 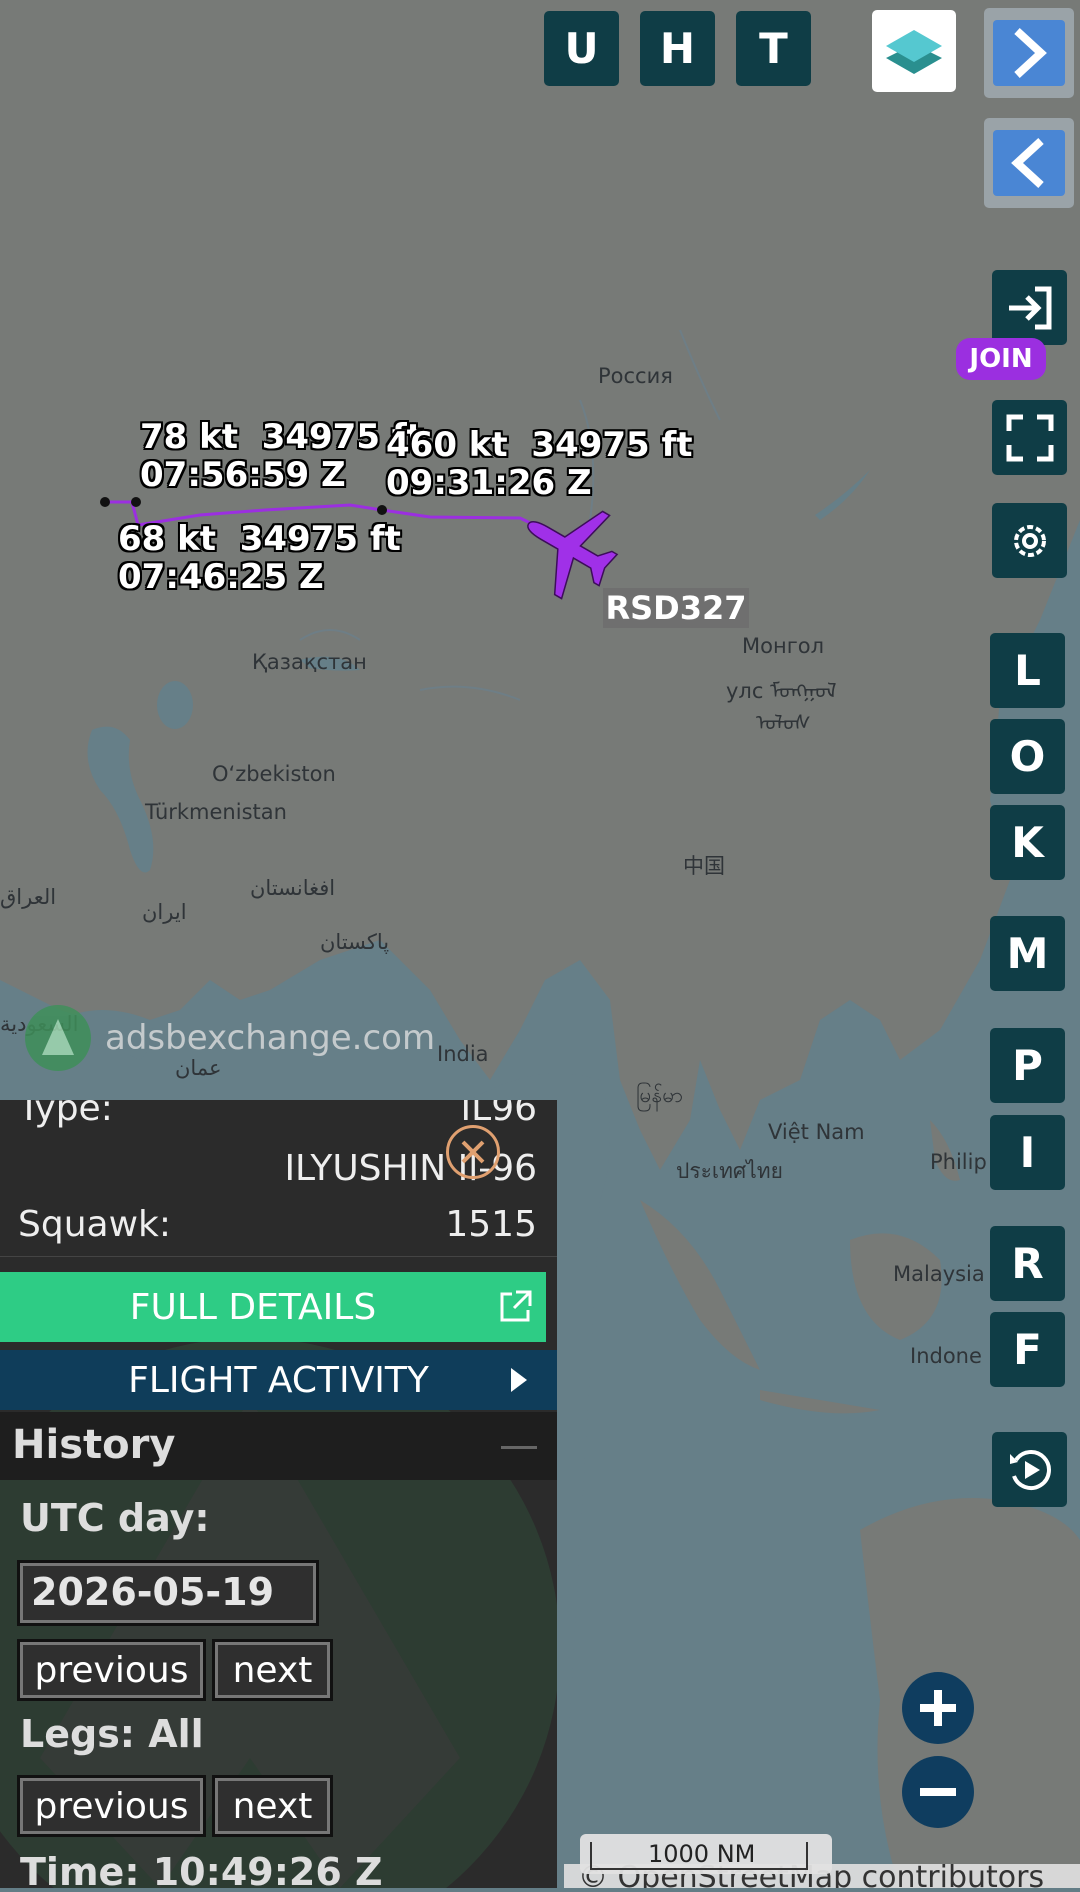 What do you see at coordinates (293, 888) in the screenshot?
I see `map-label-afghanistan: افغانستان` at bounding box center [293, 888].